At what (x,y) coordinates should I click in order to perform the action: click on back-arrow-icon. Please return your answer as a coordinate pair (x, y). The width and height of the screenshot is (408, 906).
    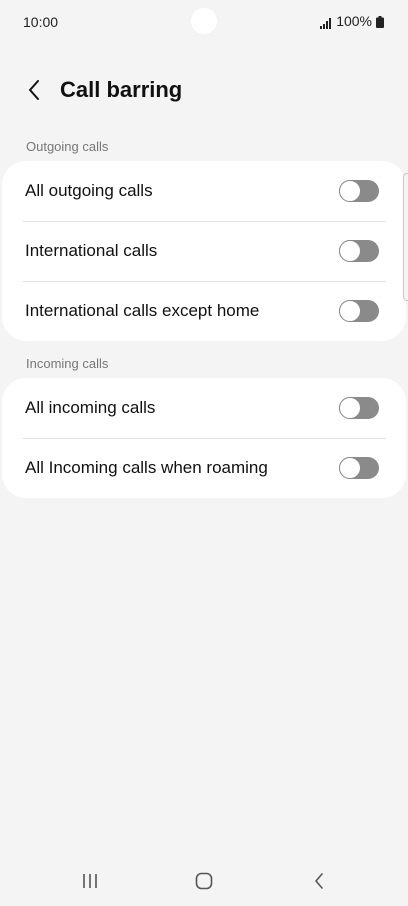
    Looking at the image, I should click on (34, 90).